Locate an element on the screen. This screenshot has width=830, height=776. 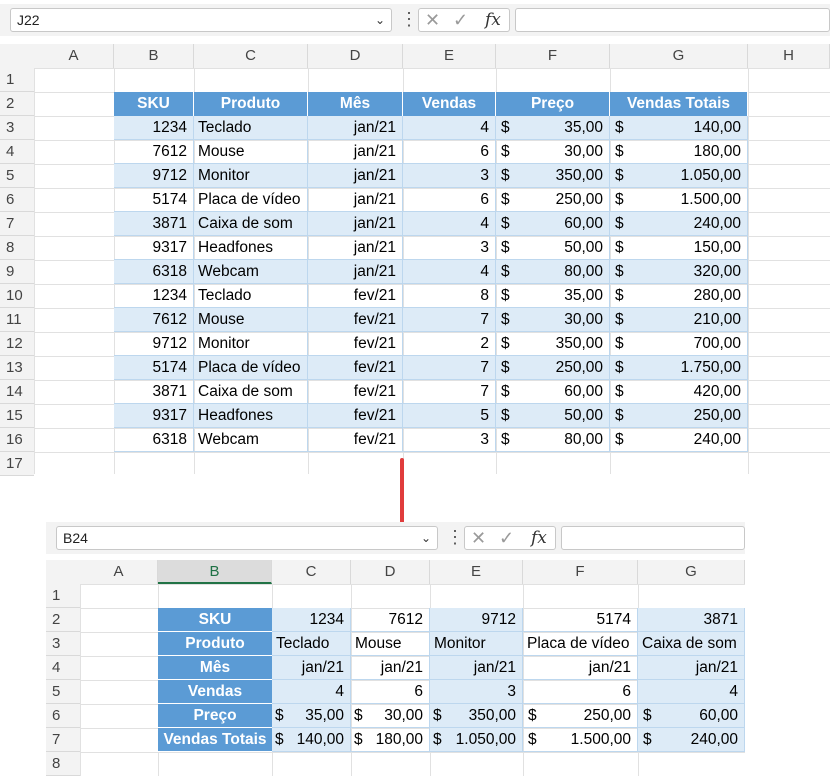
table-cell: 150,00 $ is located at coordinates (679, 248).